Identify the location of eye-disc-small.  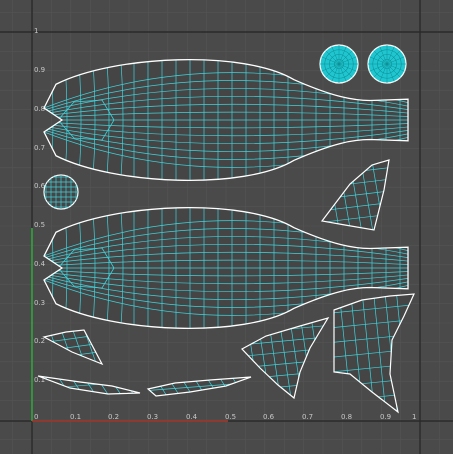
(61, 192).